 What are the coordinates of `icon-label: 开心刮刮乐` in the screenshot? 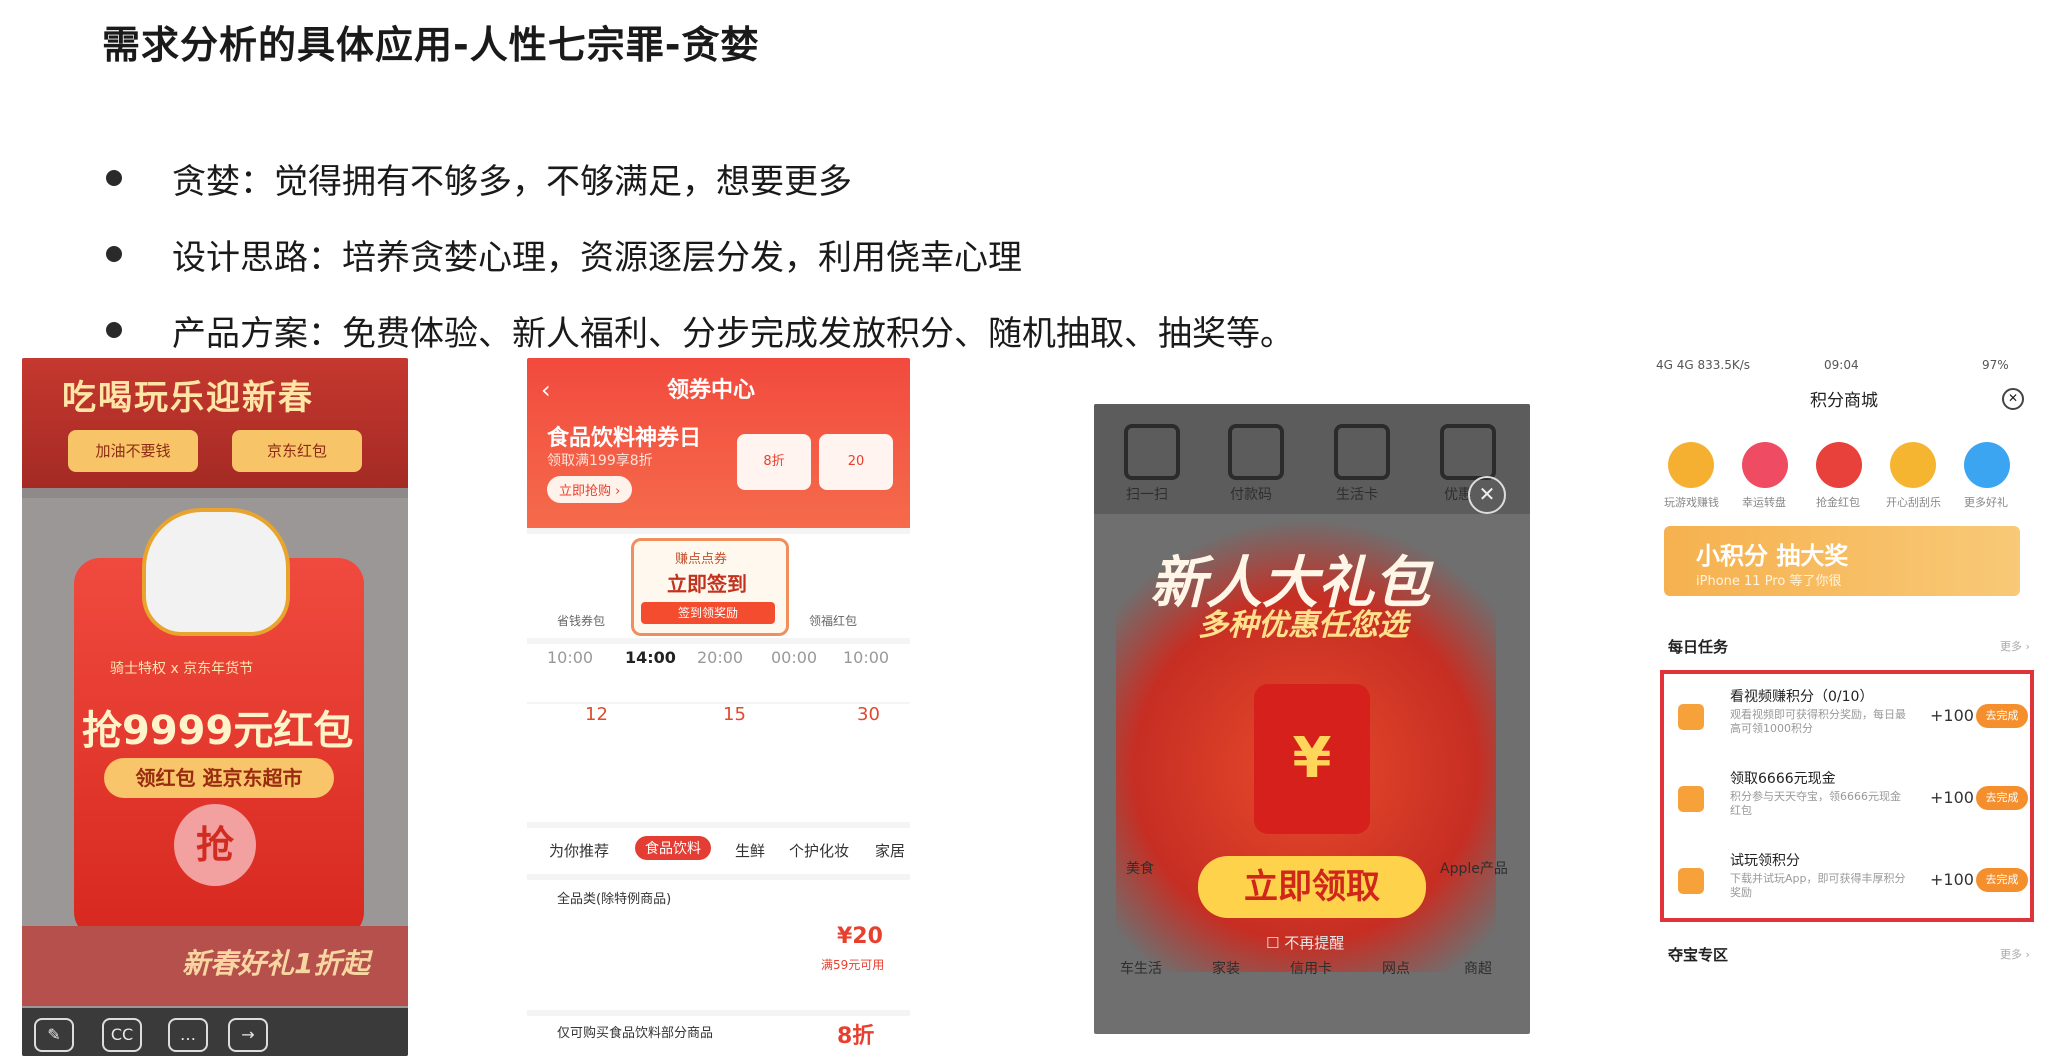 It's located at (1913, 502).